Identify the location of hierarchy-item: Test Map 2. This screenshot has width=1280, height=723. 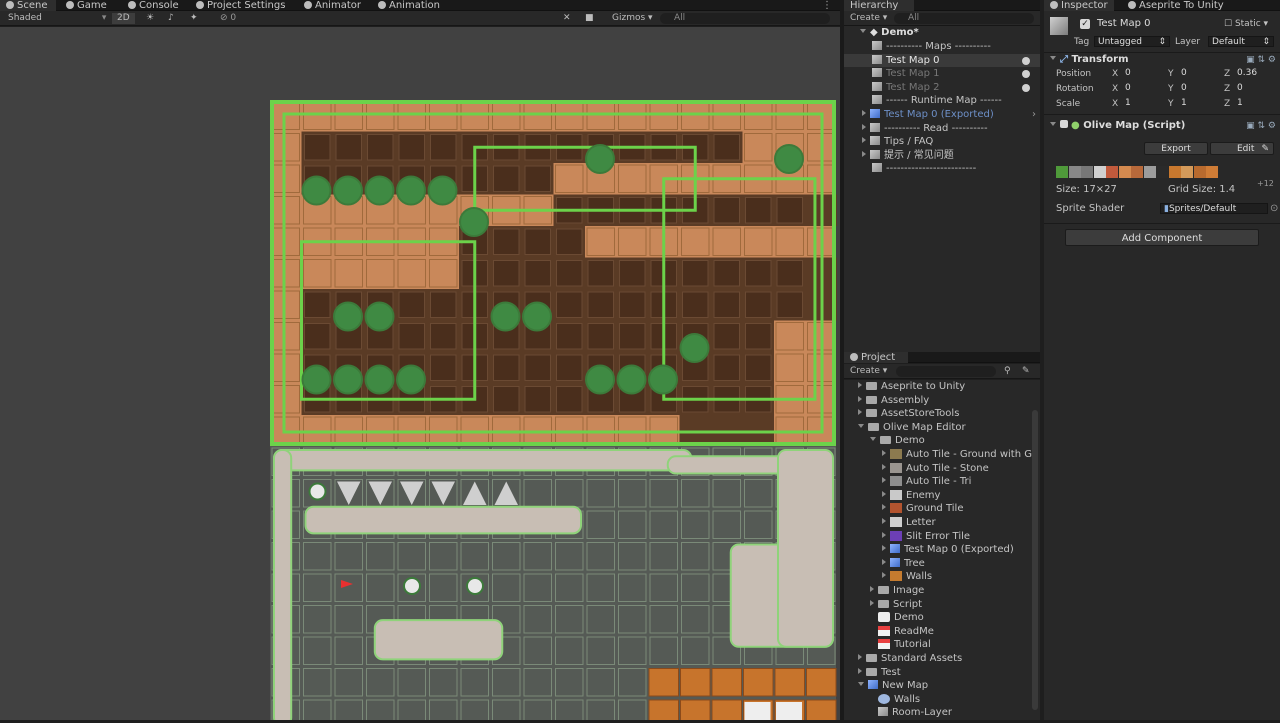
(942, 87).